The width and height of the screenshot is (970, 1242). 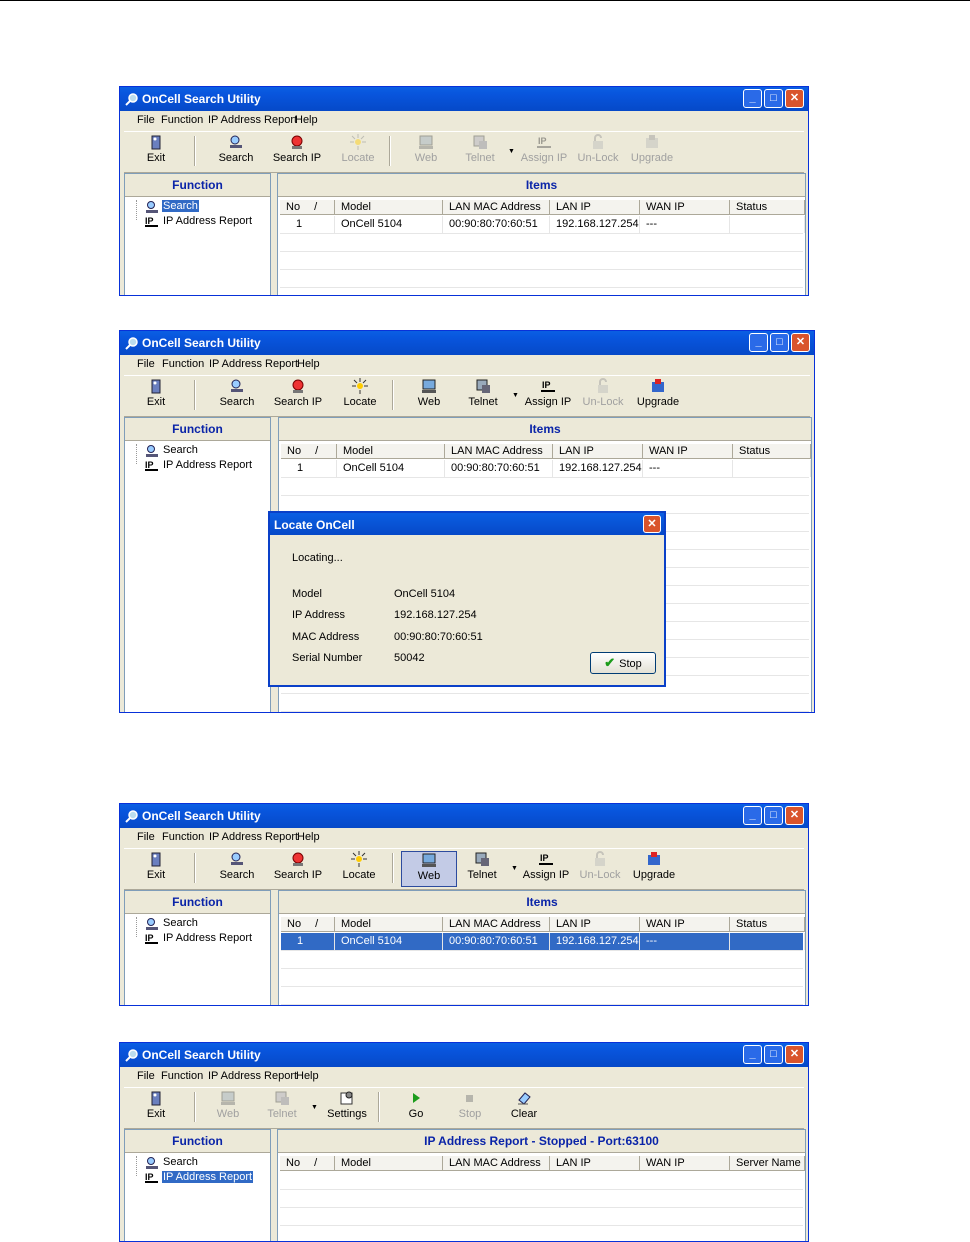 I want to click on clear-button: Clear, so click(x=524, y=1108).